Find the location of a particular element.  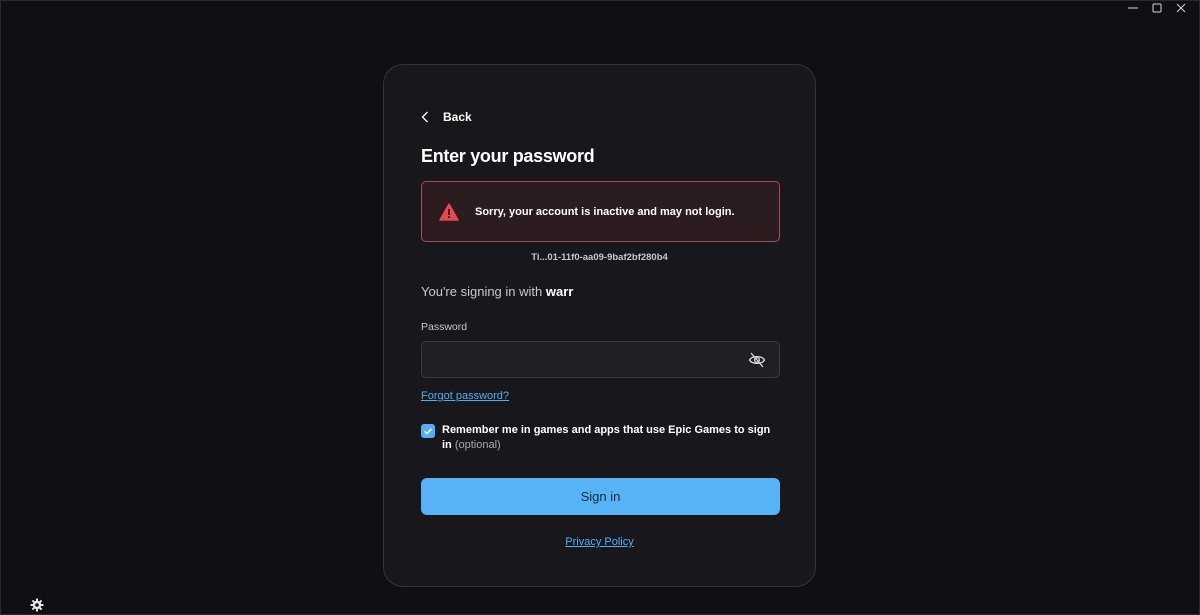

password-field is located at coordinates (600, 360).